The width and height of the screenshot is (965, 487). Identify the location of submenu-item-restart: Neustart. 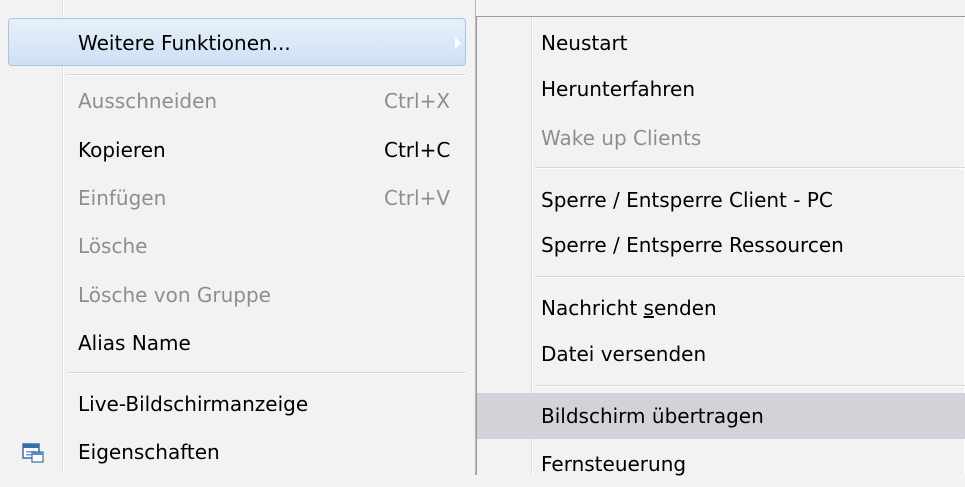
(721, 43).